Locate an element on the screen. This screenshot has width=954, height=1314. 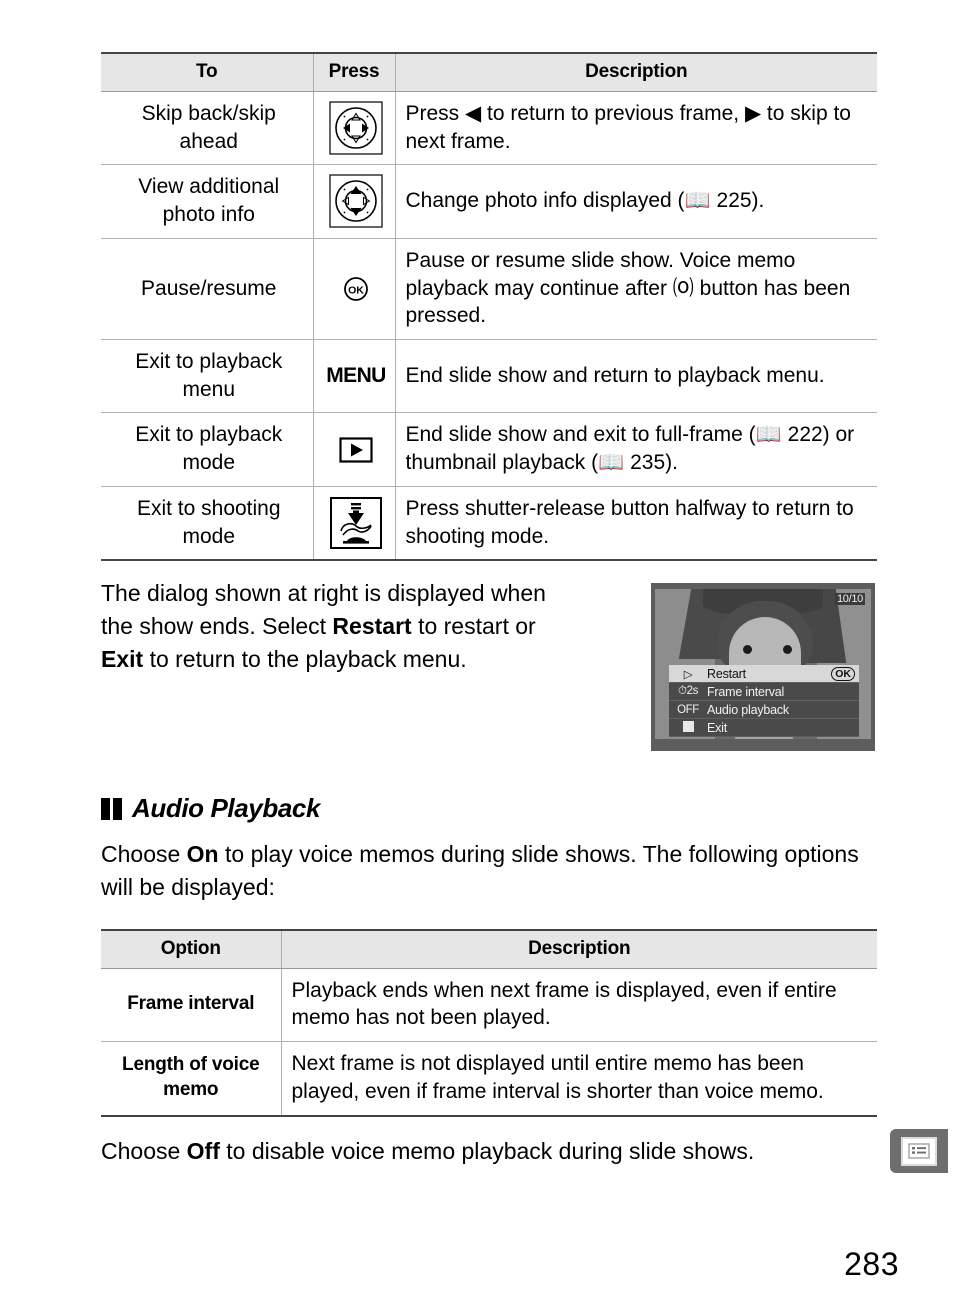
playback-button-icon is located at coordinates (356, 450).